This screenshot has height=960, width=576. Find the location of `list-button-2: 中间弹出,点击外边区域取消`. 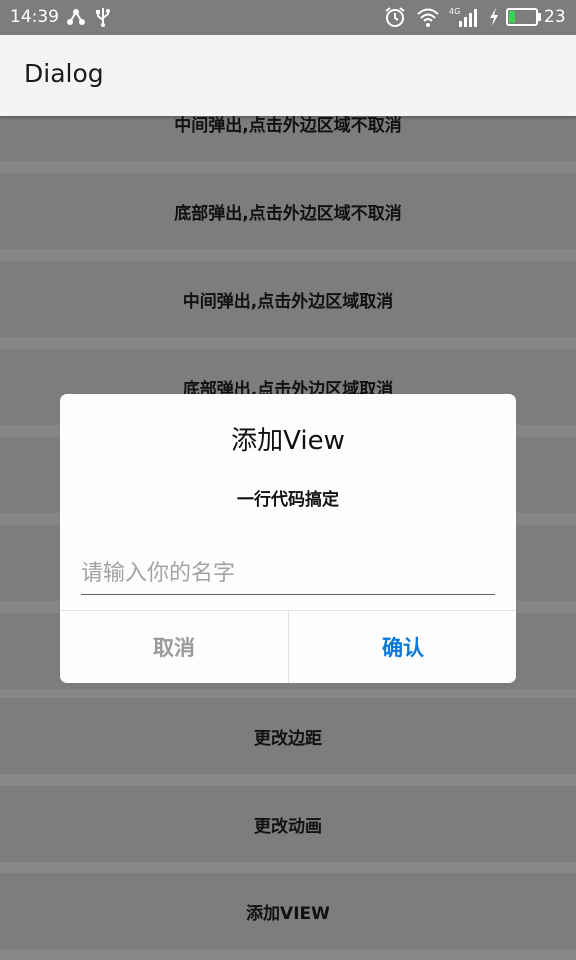

list-button-2: 中间弹出,点击外边区域取消 is located at coordinates (288, 299).